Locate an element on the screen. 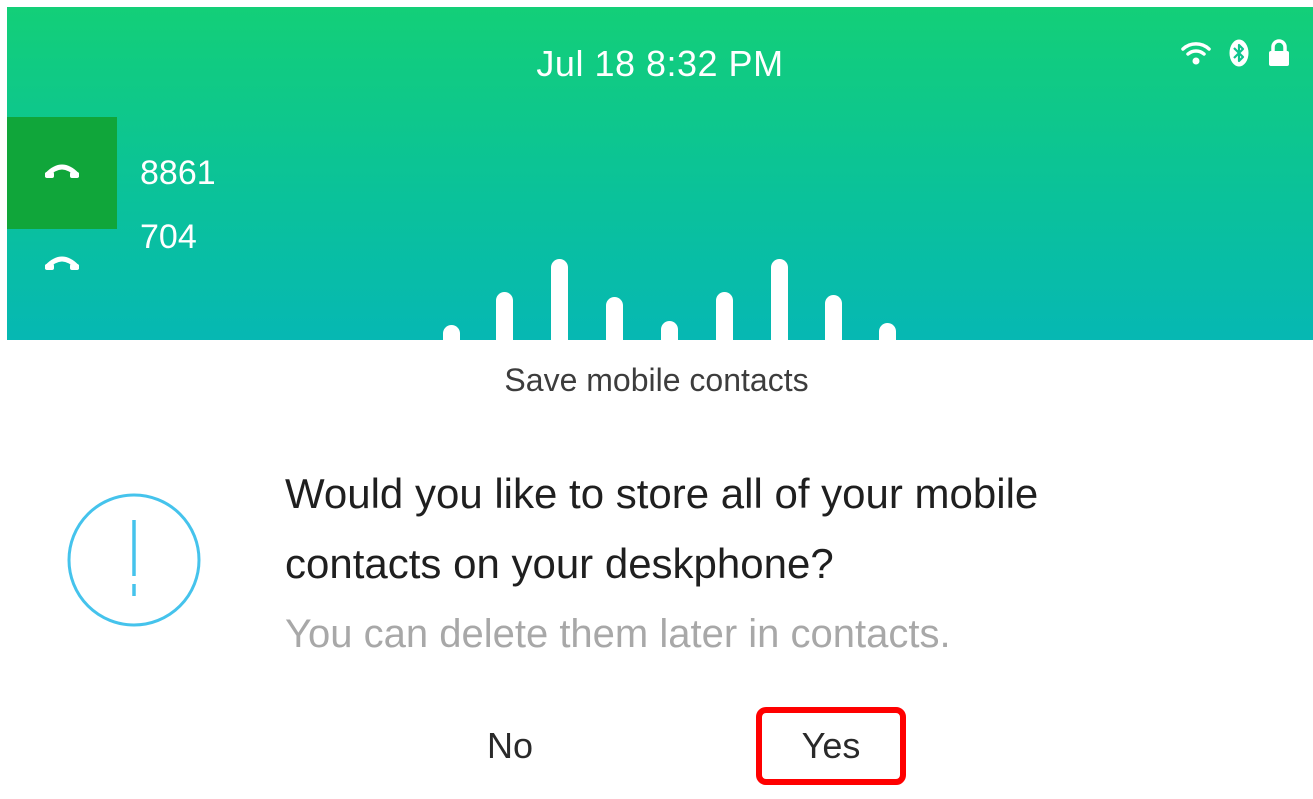 This screenshot has height=799, width=1313. no-button: No is located at coordinates (510, 746).